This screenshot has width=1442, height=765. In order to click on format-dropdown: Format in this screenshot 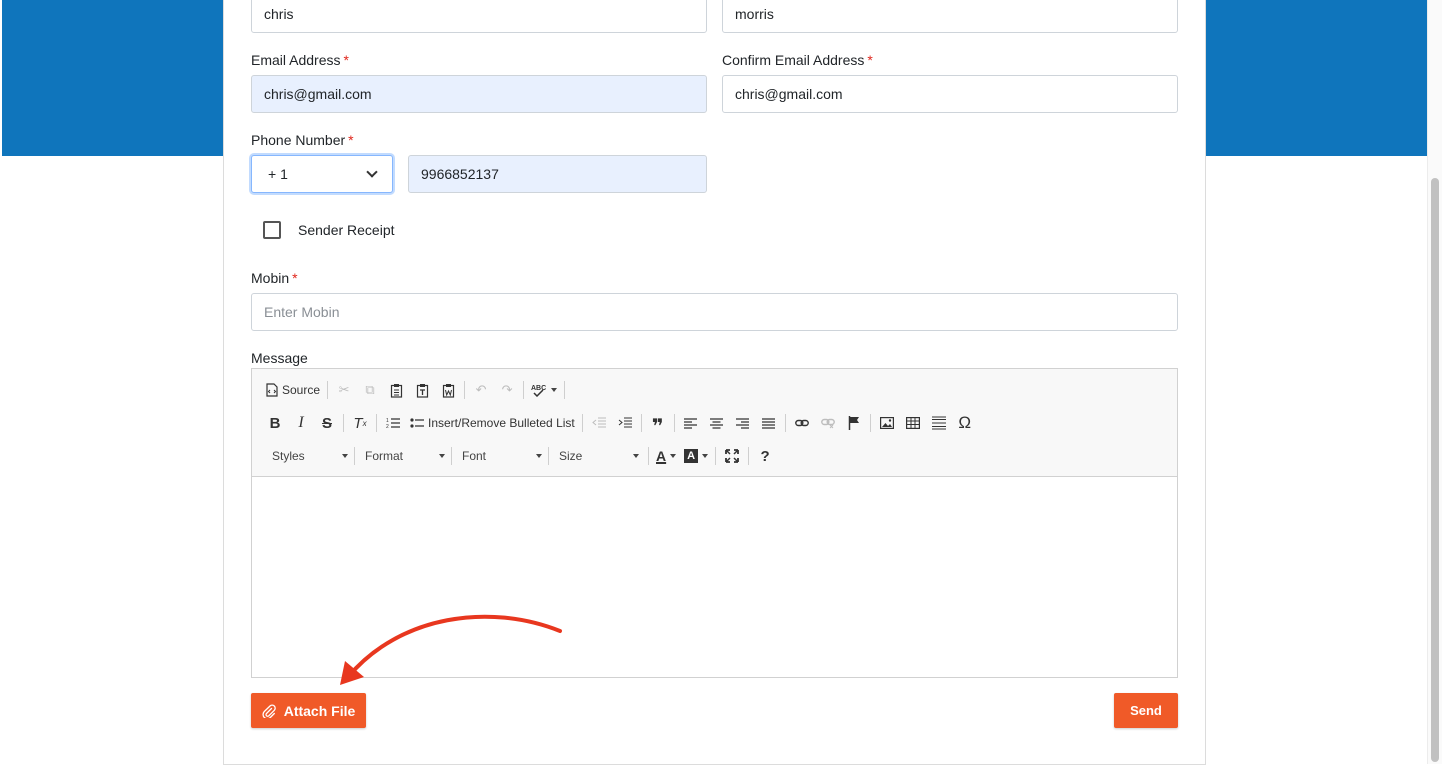, I will do `click(403, 456)`.